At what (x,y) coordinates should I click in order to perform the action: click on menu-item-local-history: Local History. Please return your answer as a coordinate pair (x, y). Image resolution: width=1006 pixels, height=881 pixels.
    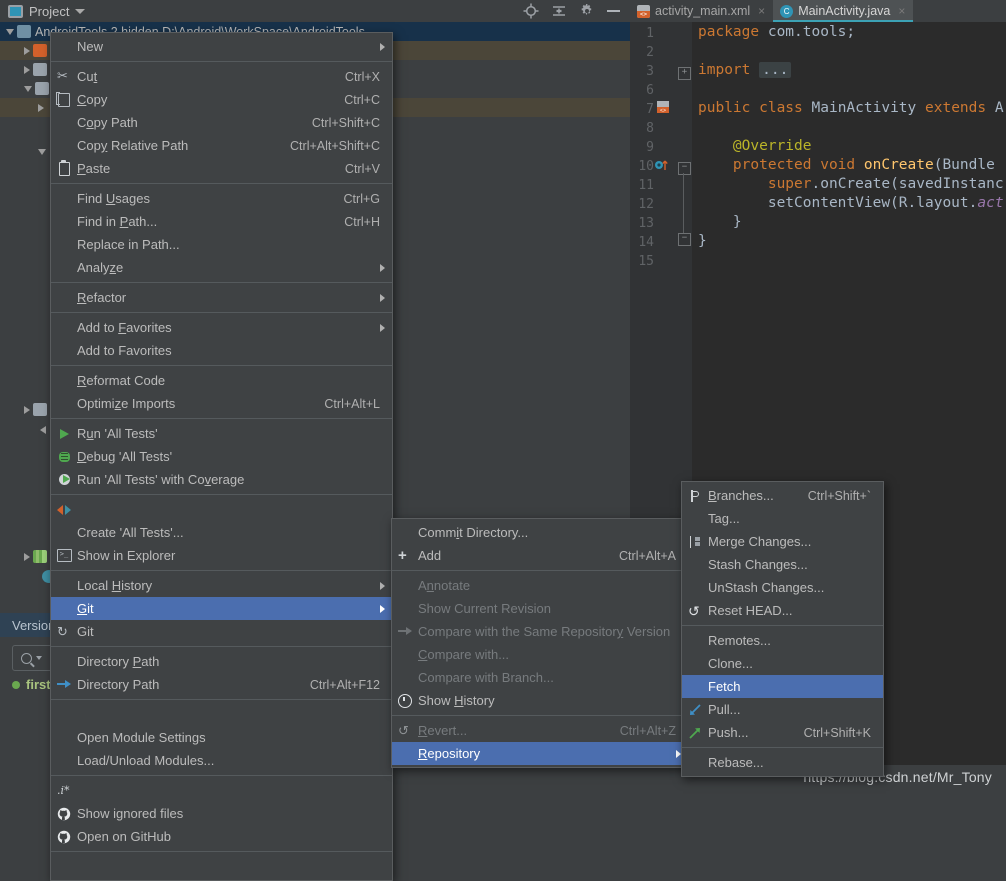
    Looking at the image, I should click on (221, 585).